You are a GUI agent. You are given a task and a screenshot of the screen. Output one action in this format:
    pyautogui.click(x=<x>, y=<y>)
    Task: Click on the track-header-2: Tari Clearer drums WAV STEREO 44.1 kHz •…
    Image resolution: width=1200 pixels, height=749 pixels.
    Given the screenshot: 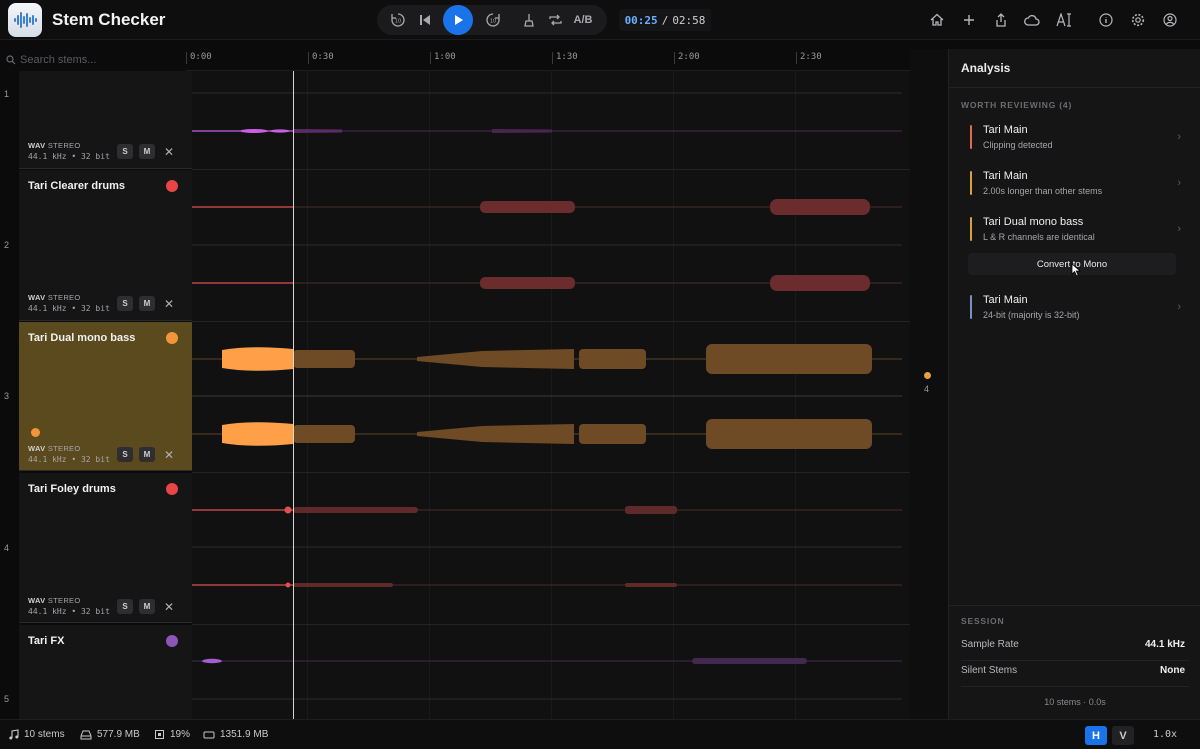 What is the action you would take?
    pyautogui.click(x=105, y=245)
    